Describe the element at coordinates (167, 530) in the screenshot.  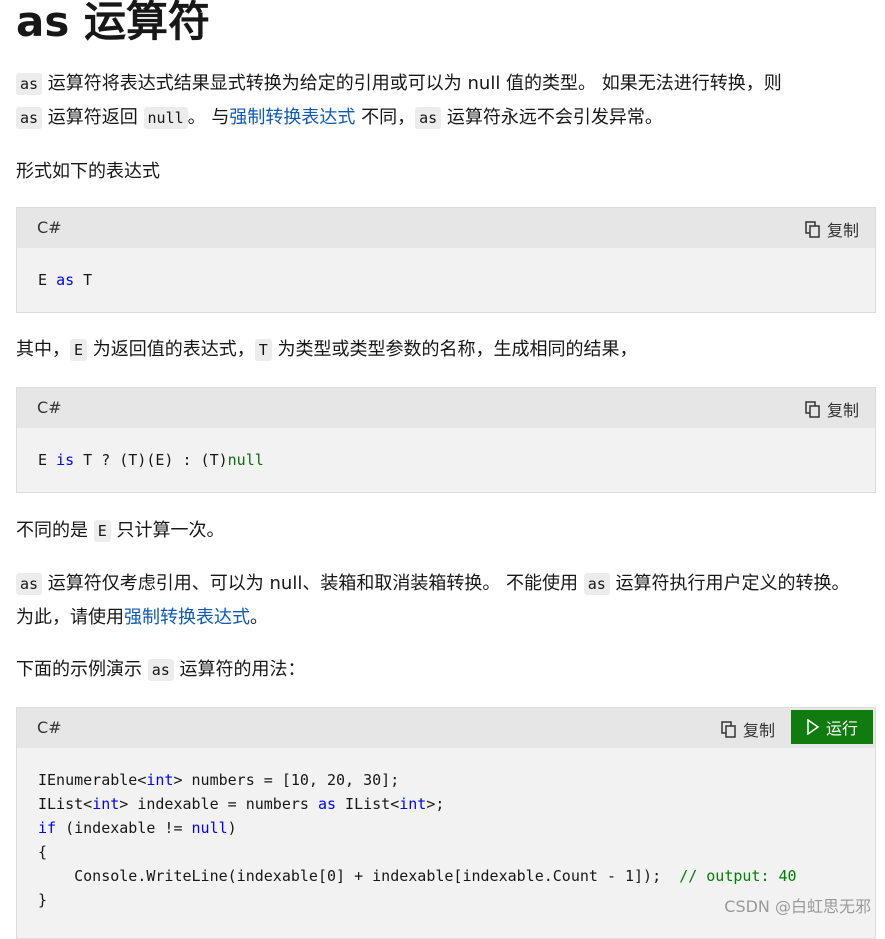
I see `text: 只计算一次。` at that location.